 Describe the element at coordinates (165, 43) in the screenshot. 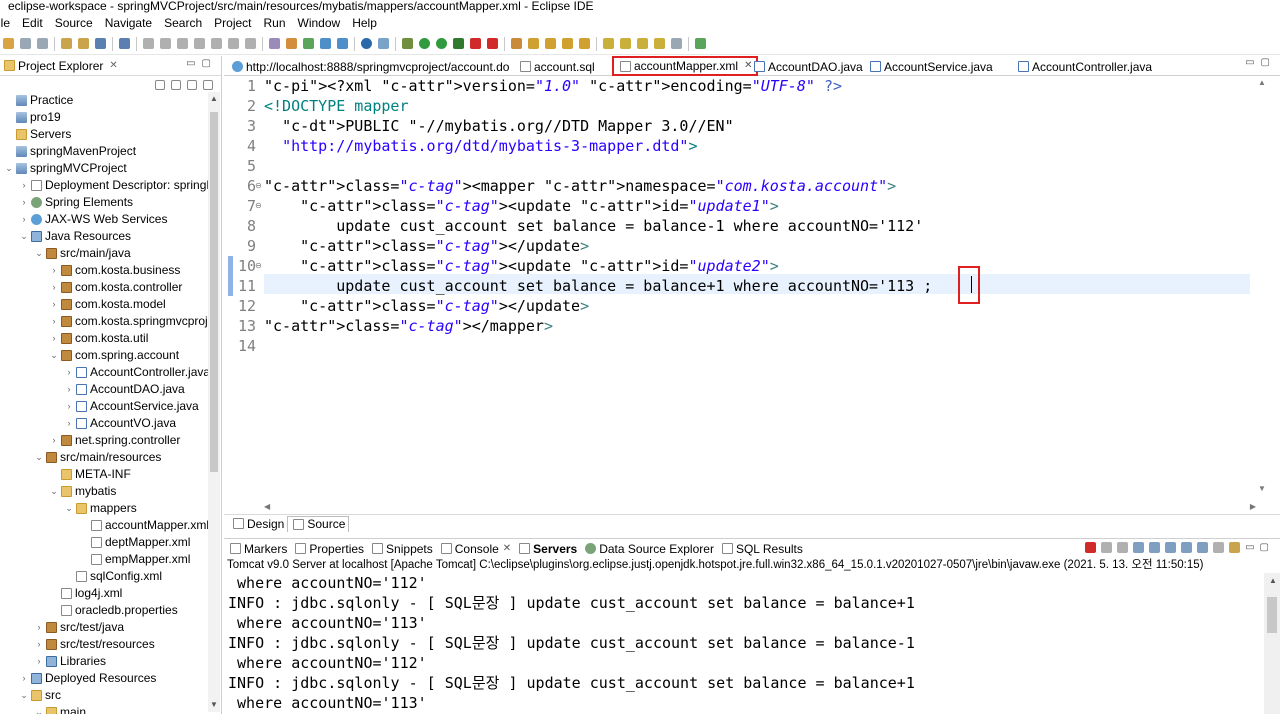

I see `suspend-icon` at that location.